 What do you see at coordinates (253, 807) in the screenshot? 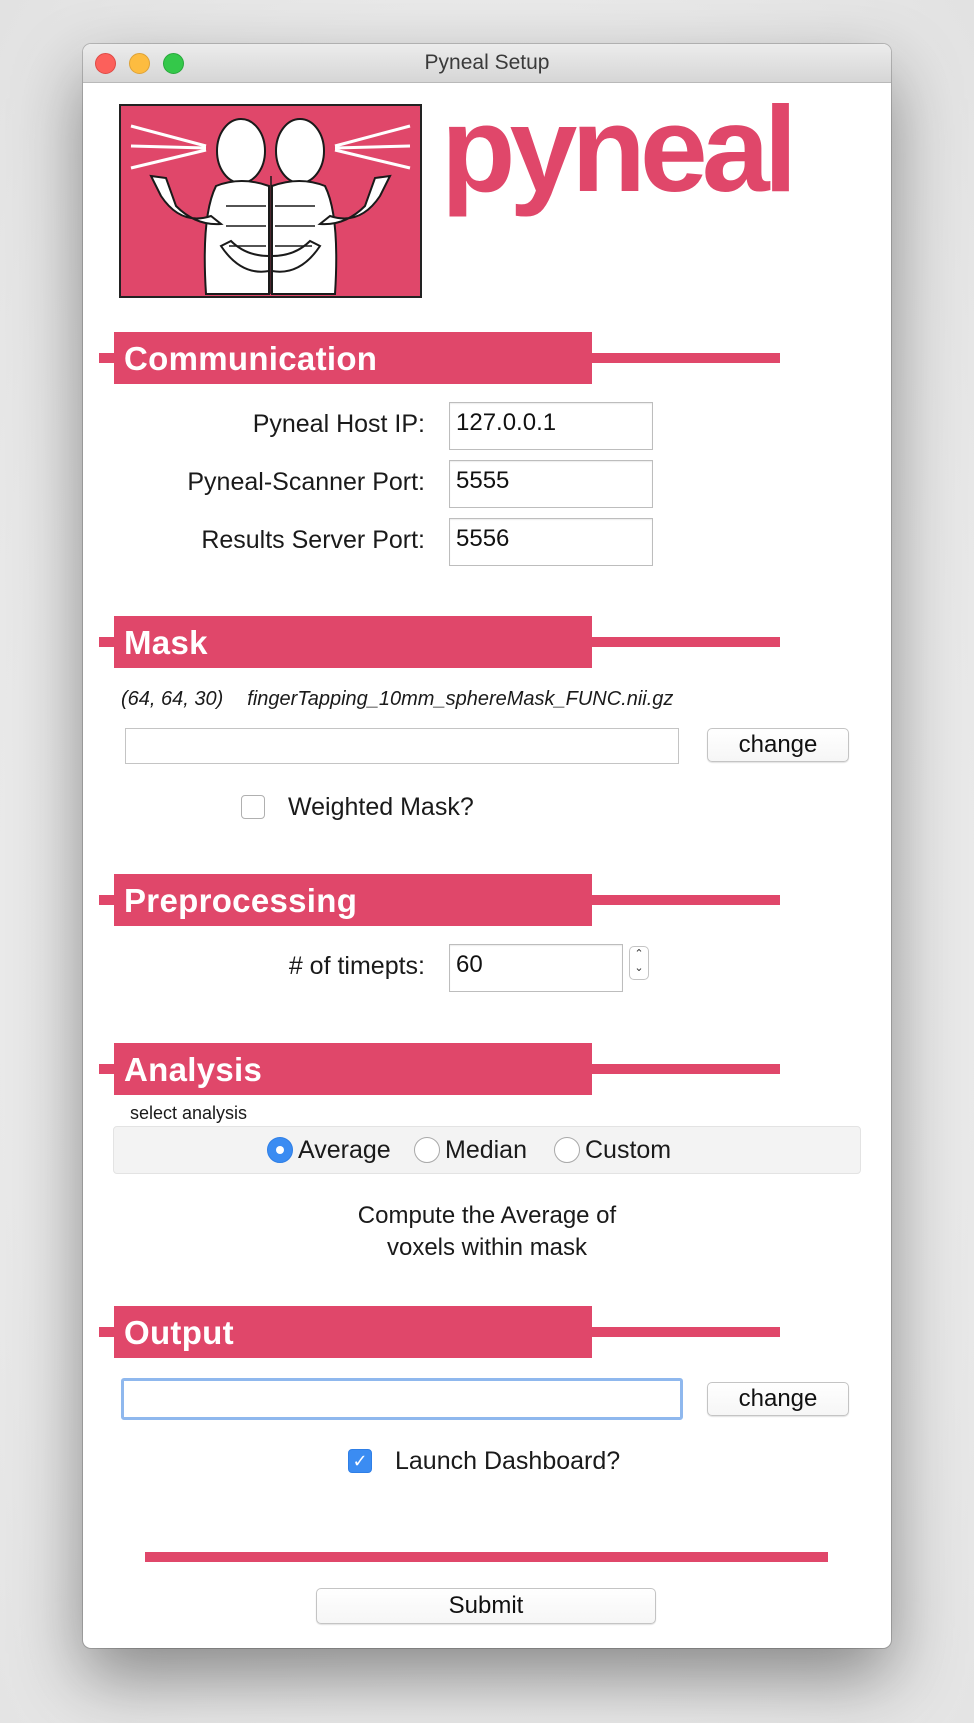
I see `weighted-mask-checkbox` at bounding box center [253, 807].